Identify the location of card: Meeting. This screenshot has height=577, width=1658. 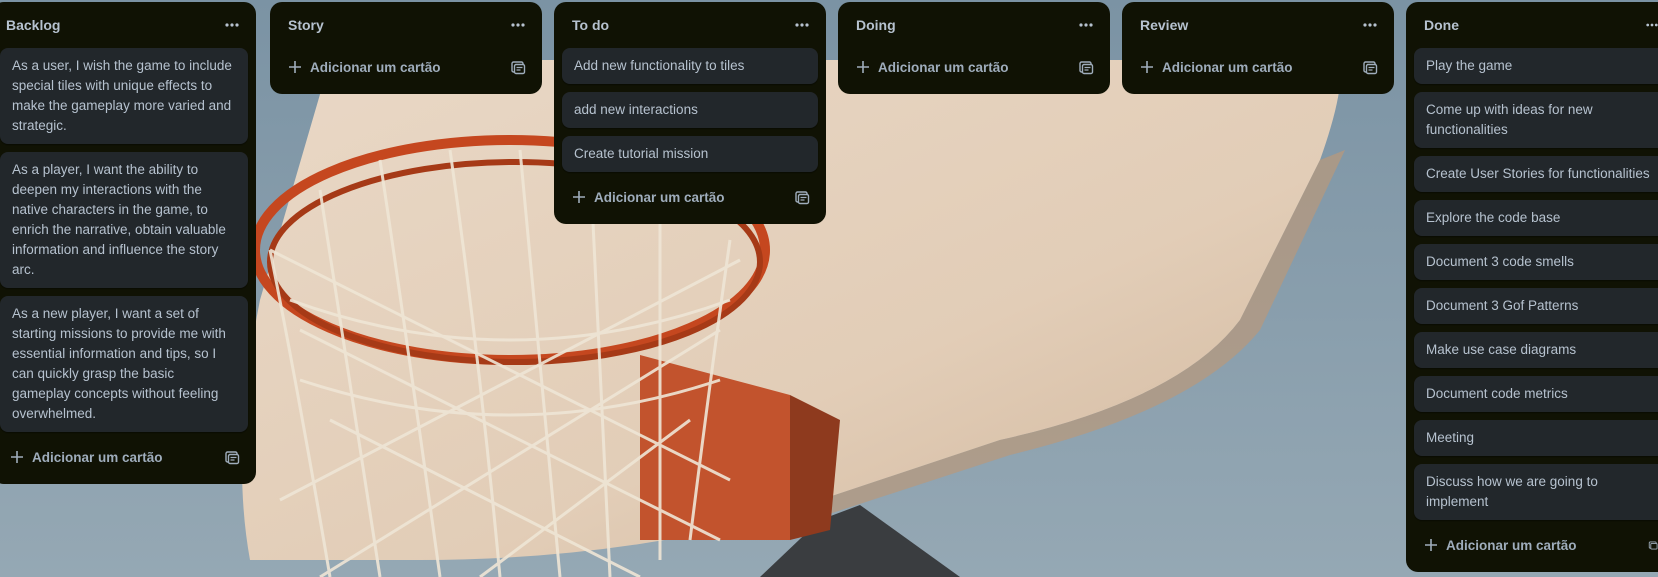
(1536, 438).